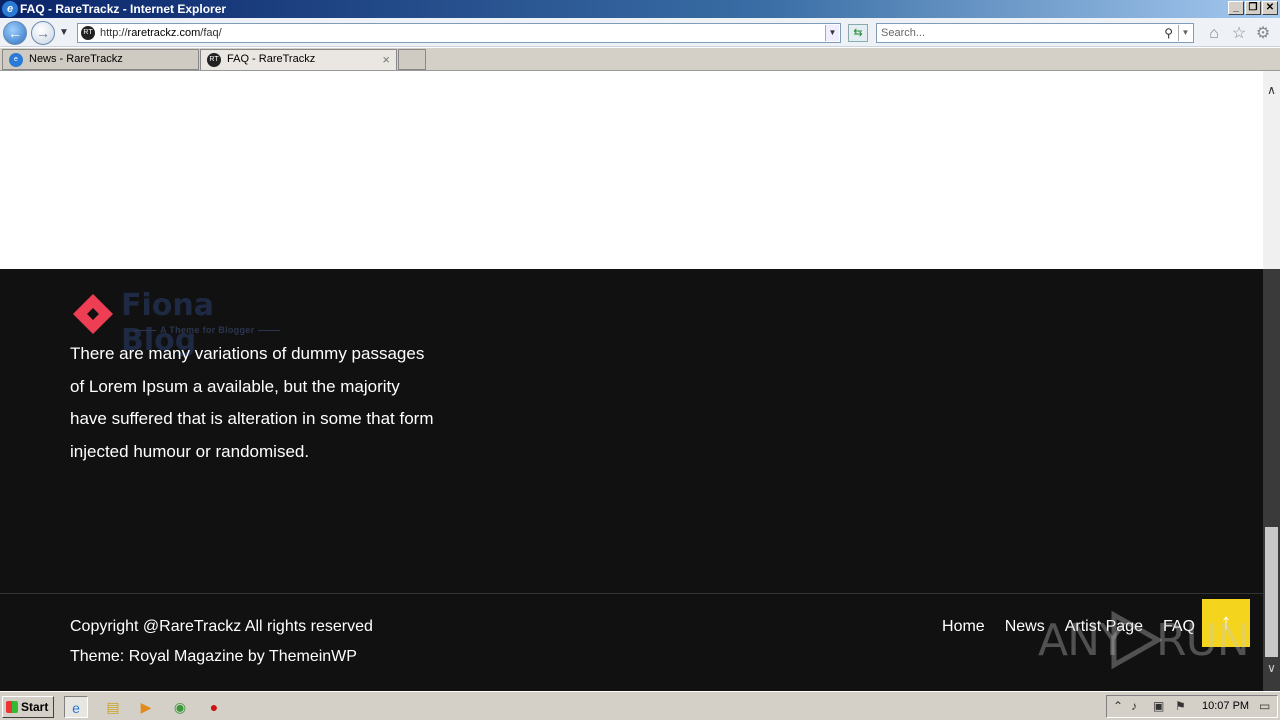  Describe the element at coordinates (1134, 706) in the screenshot. I see `volume-icon: ♪` at that location.